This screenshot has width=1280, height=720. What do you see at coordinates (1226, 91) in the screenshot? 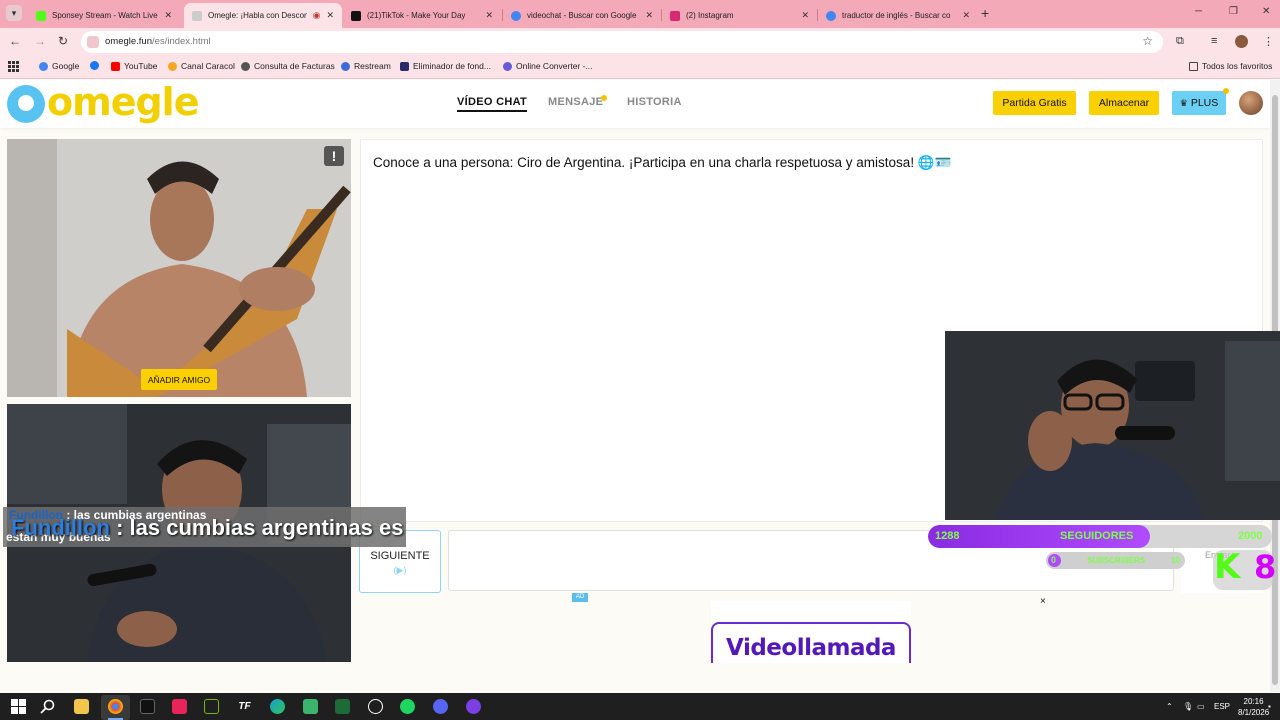
I see `plus-notification-dot` at bounding box center [1226, 91].